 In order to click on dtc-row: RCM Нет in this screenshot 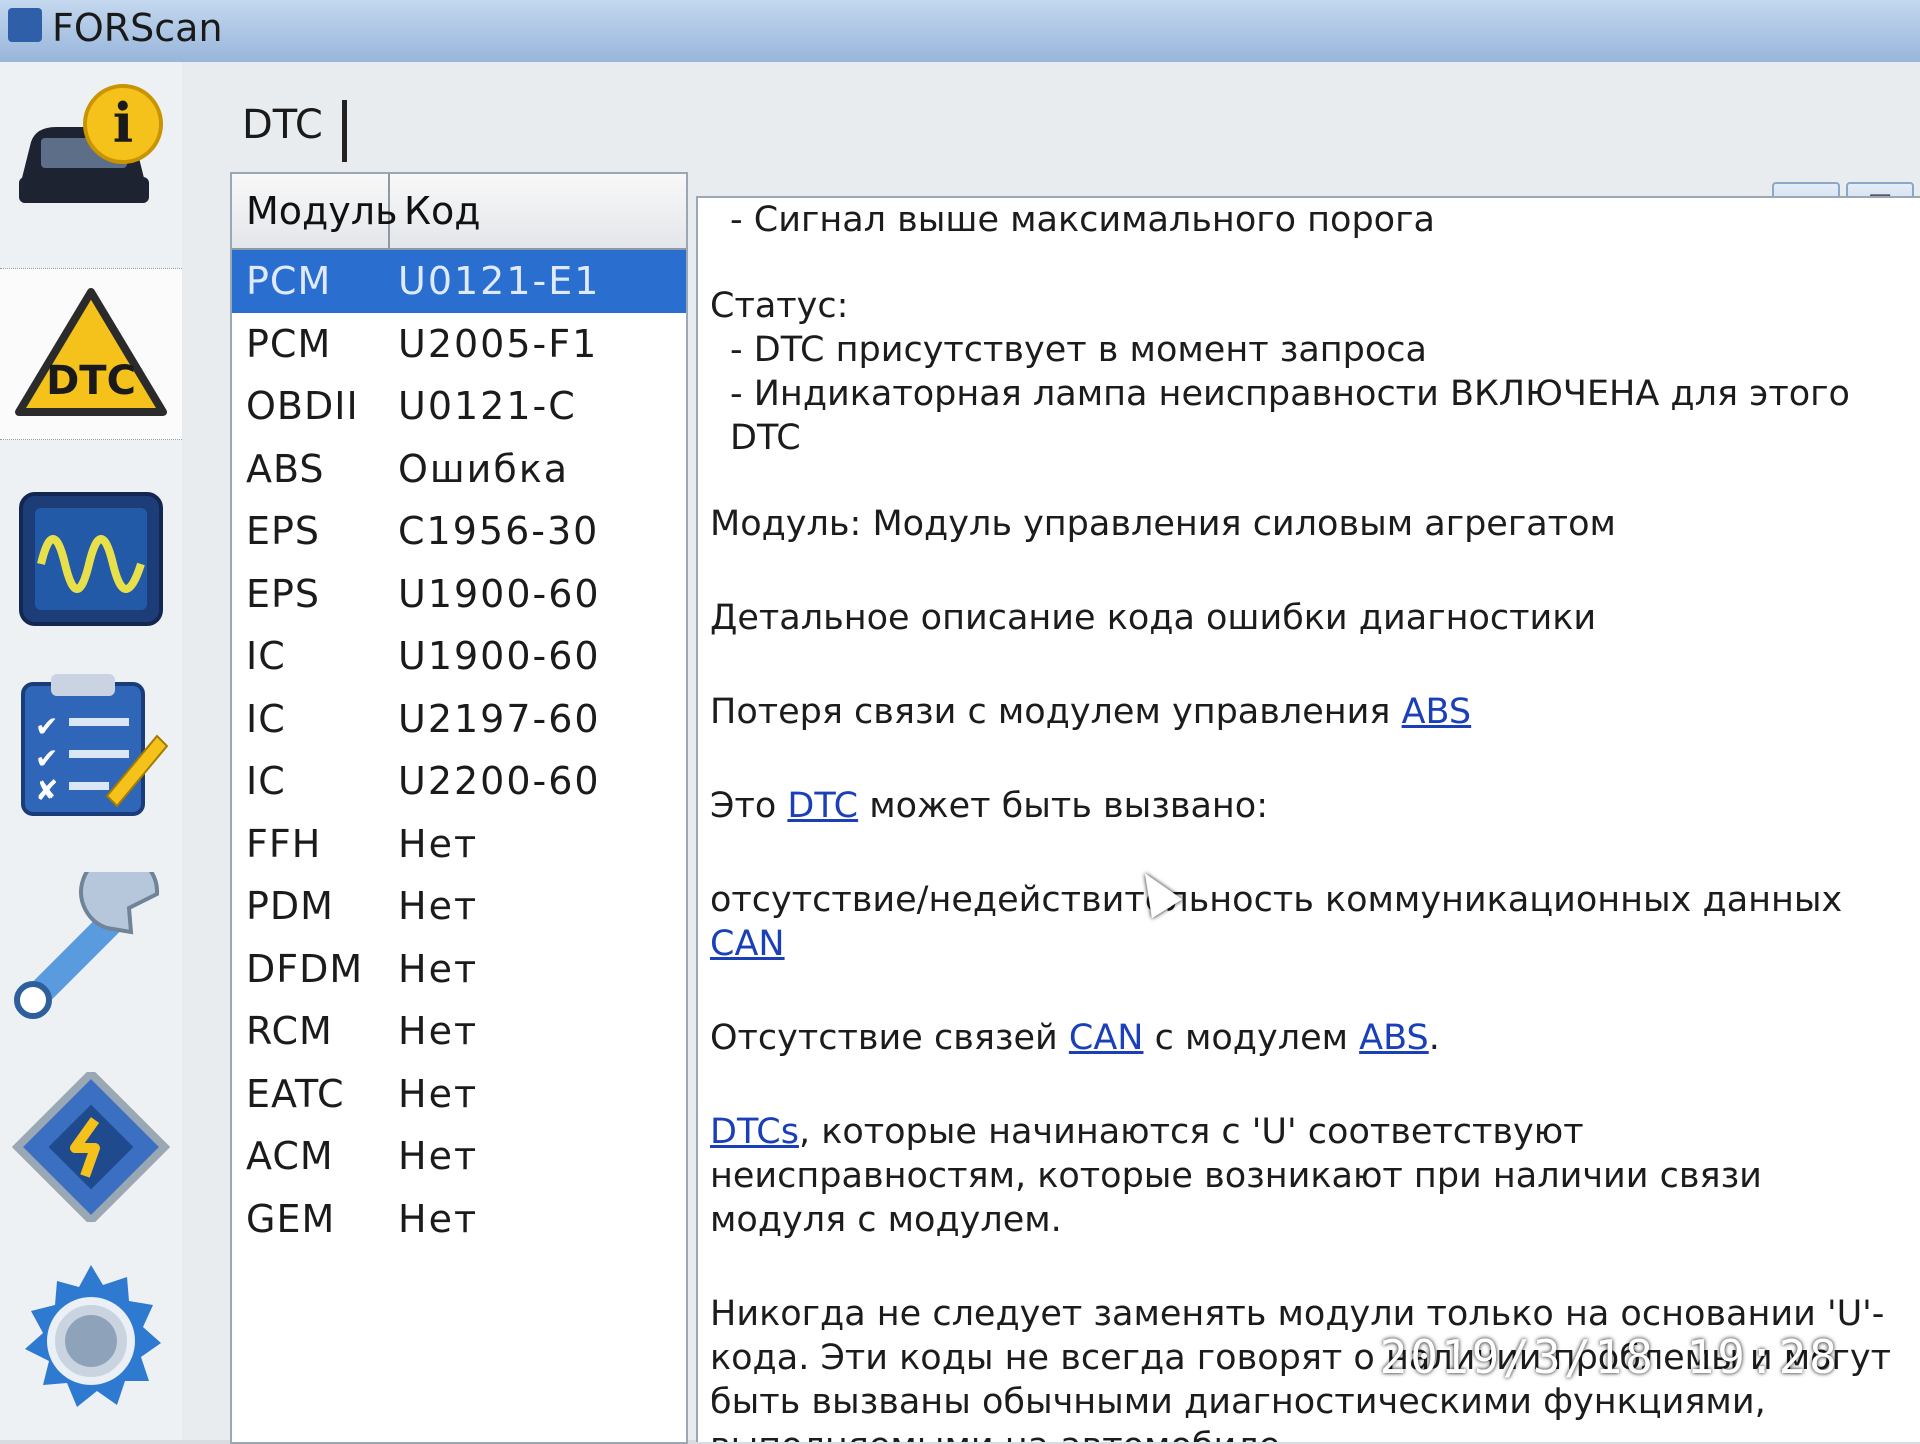, I will do `click(459, 1031)`.